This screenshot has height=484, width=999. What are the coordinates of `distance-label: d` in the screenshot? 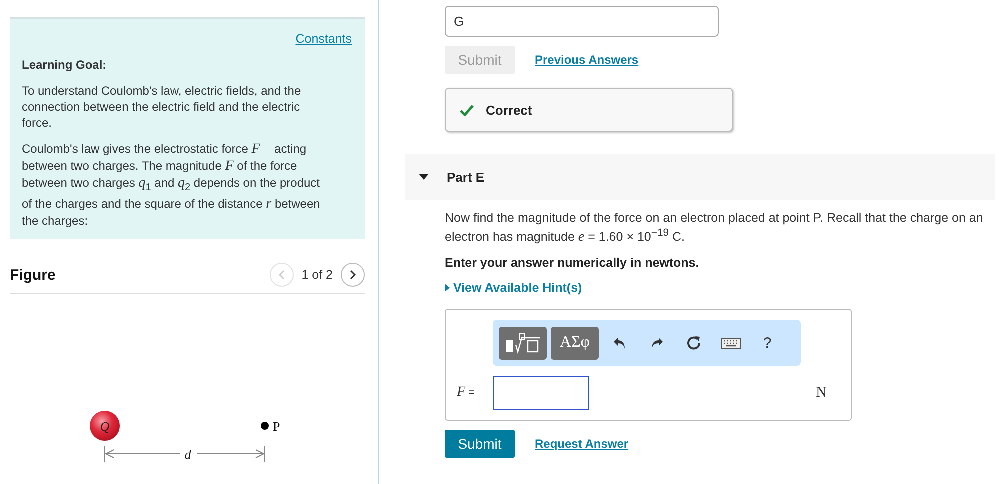 It's located at (188, 454).